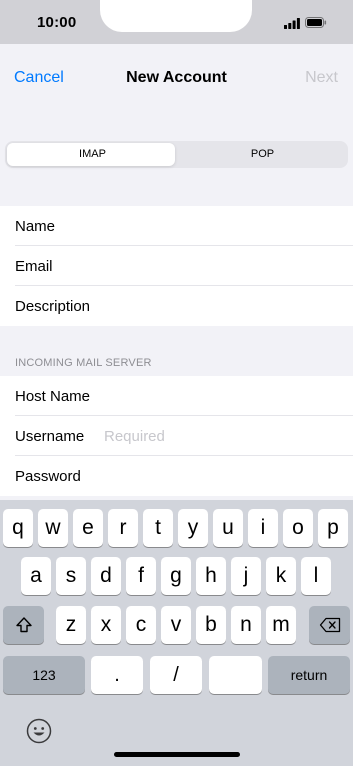 This screenshot has width=353, height=766. I want to click on key-r: r, so click(123, 528).